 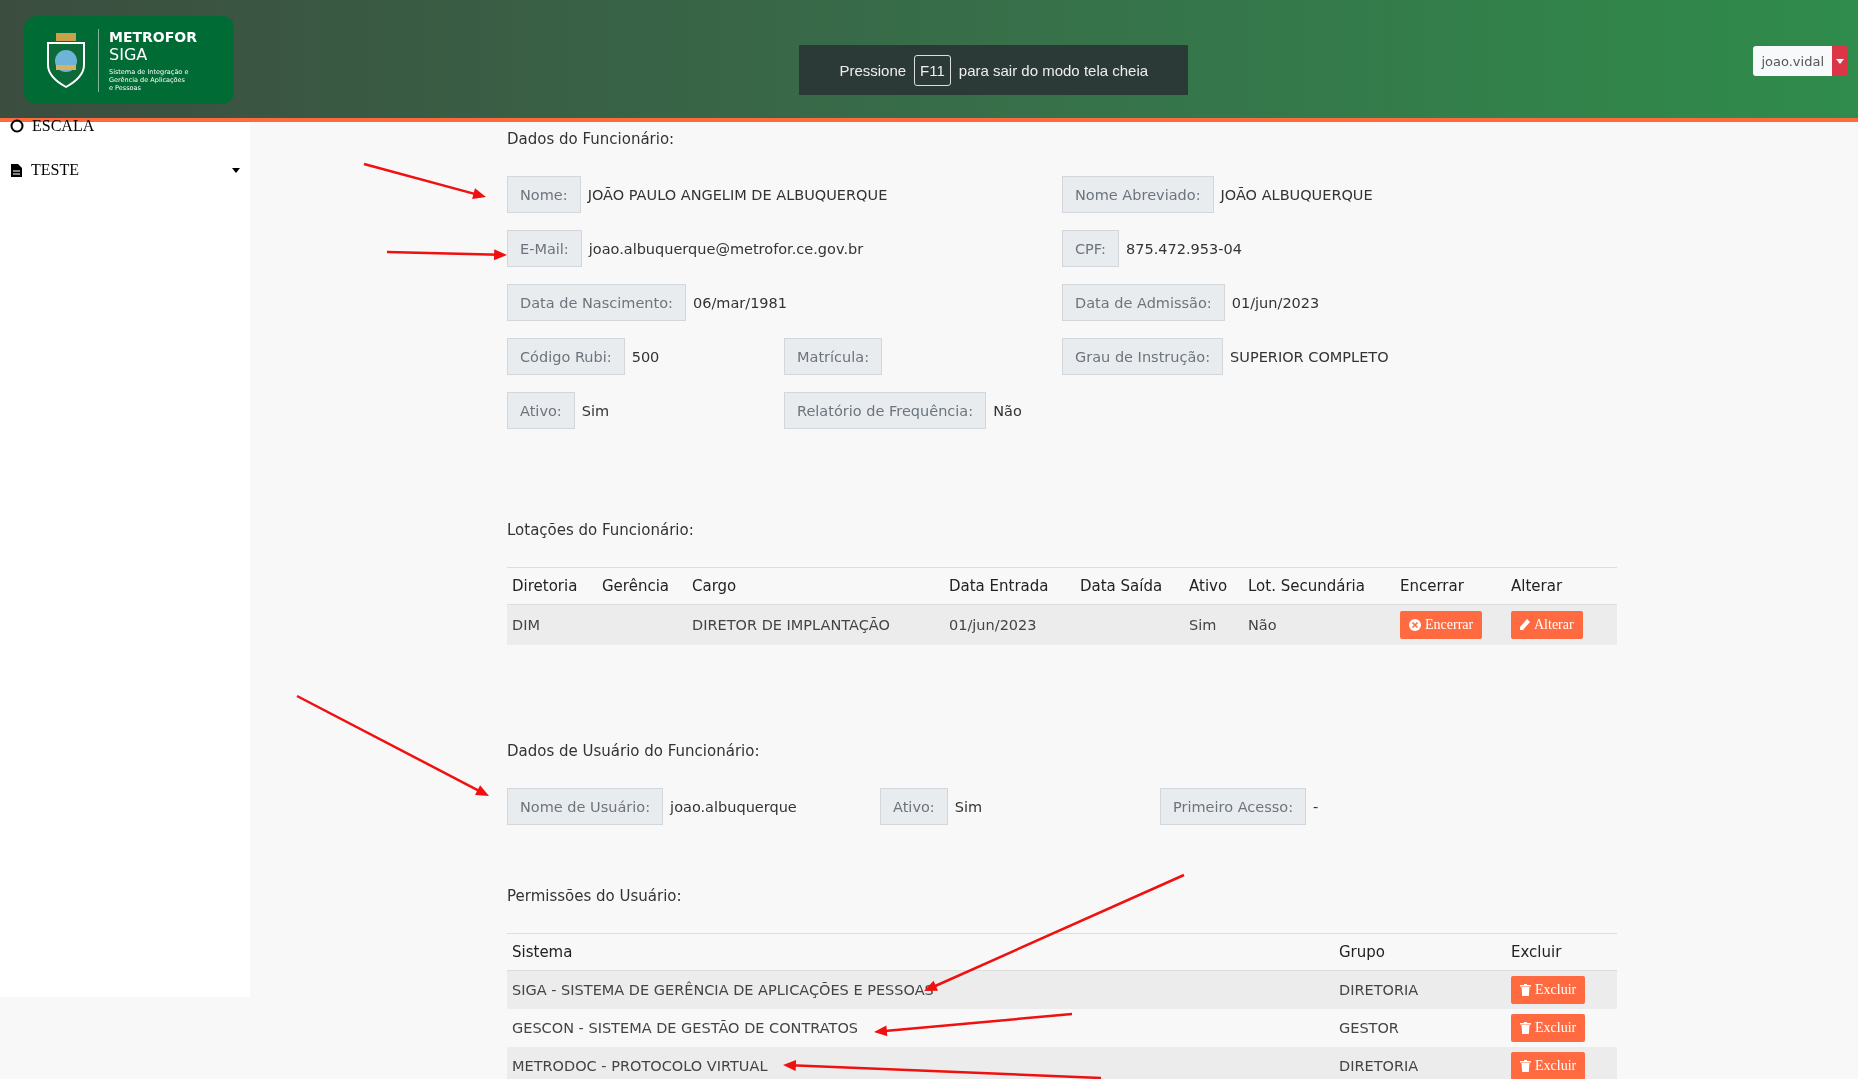 What do you see at coordinates (1306, 586) in the screenshot?
I see `column-header: Lot. Secundária` at bounding box center [1306, 586].